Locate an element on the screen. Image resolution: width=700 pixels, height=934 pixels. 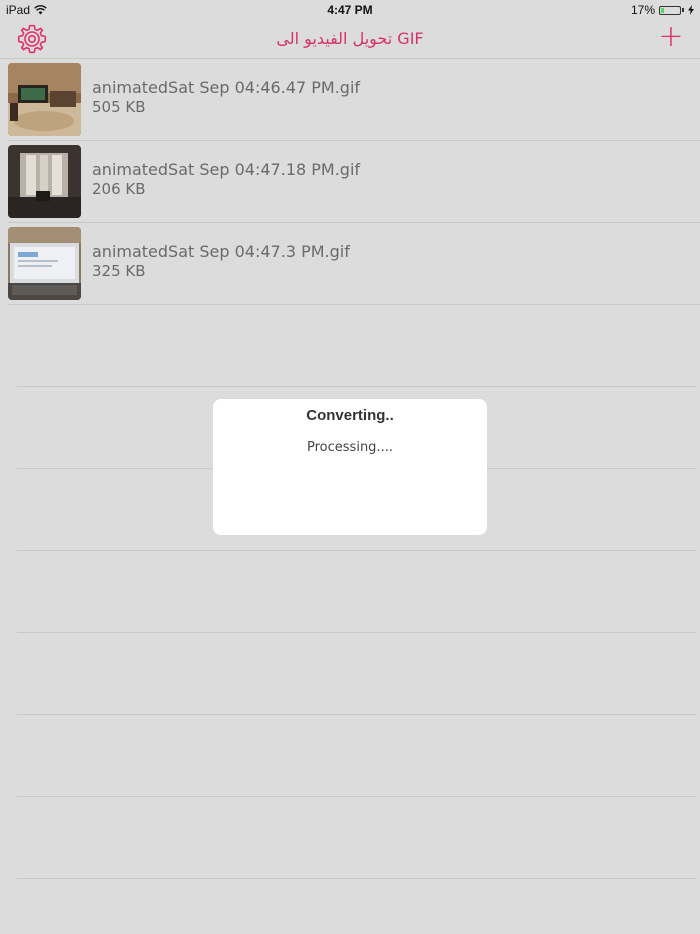
file-size: 505 KB is located at coordinates (119, 107).